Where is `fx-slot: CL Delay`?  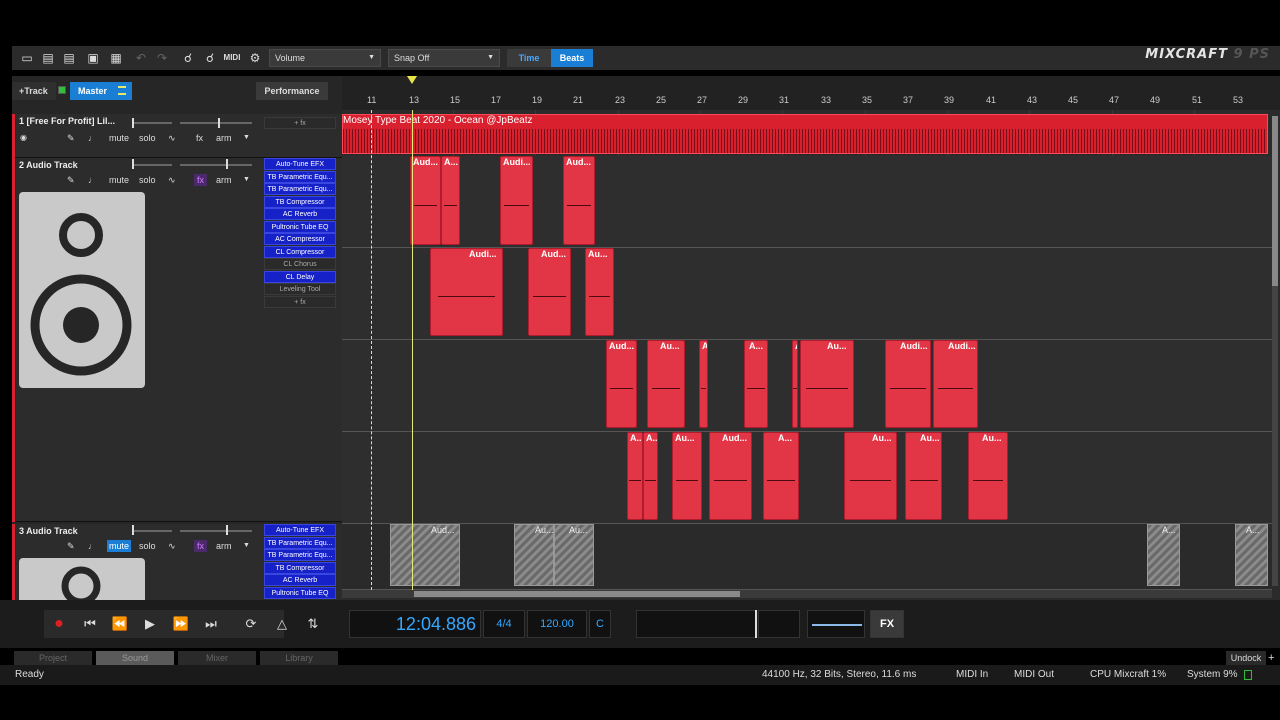 fx-slot: CL Delay is located at coordinates (300, 276).